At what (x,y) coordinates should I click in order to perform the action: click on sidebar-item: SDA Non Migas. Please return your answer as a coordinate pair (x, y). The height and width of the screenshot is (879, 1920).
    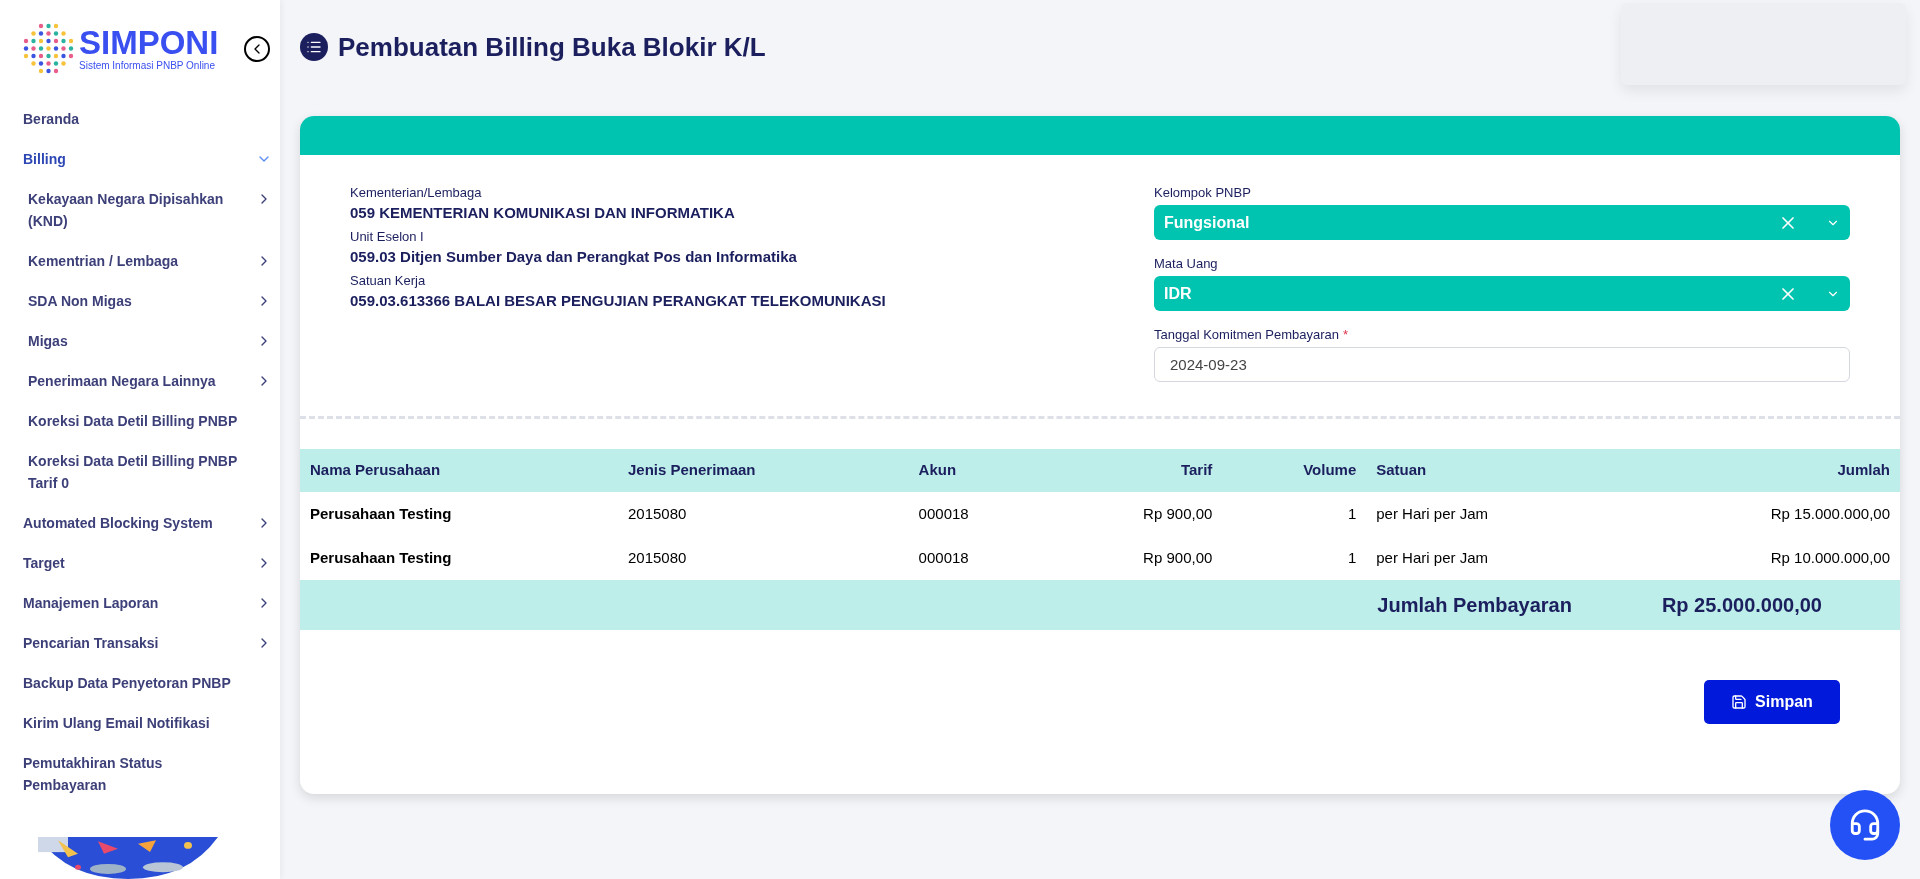
    Looking at the image, I should click on (140, 301).